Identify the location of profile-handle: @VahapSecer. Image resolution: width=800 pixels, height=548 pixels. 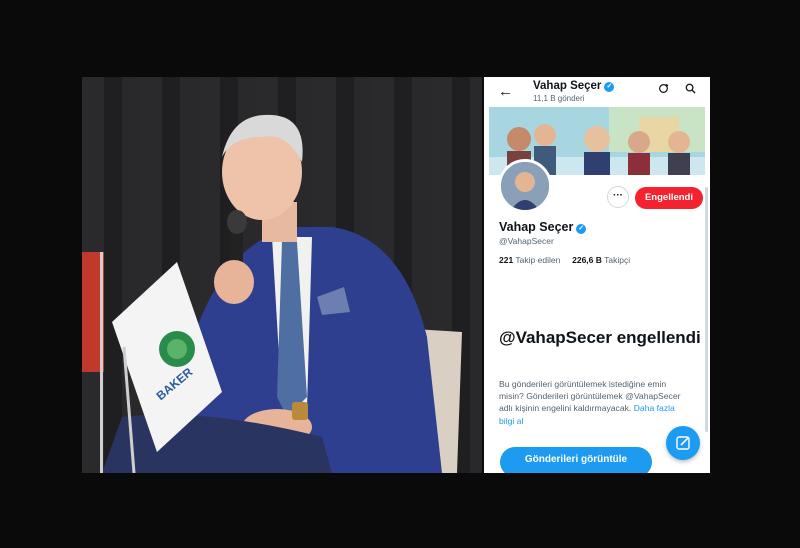
(526, 241).